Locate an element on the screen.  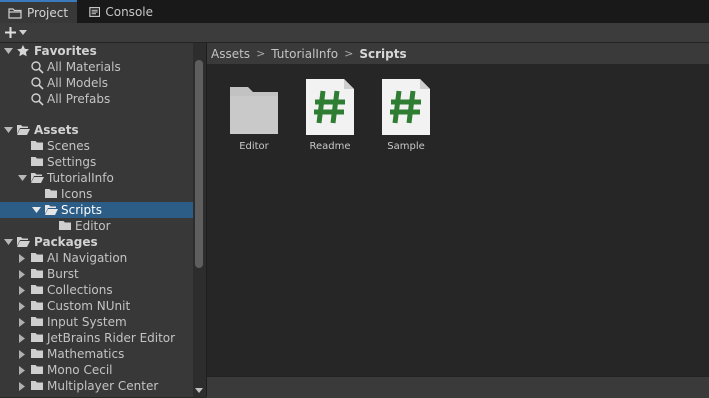
tree-item-collections: Collections is located at coordinates (96, 290).